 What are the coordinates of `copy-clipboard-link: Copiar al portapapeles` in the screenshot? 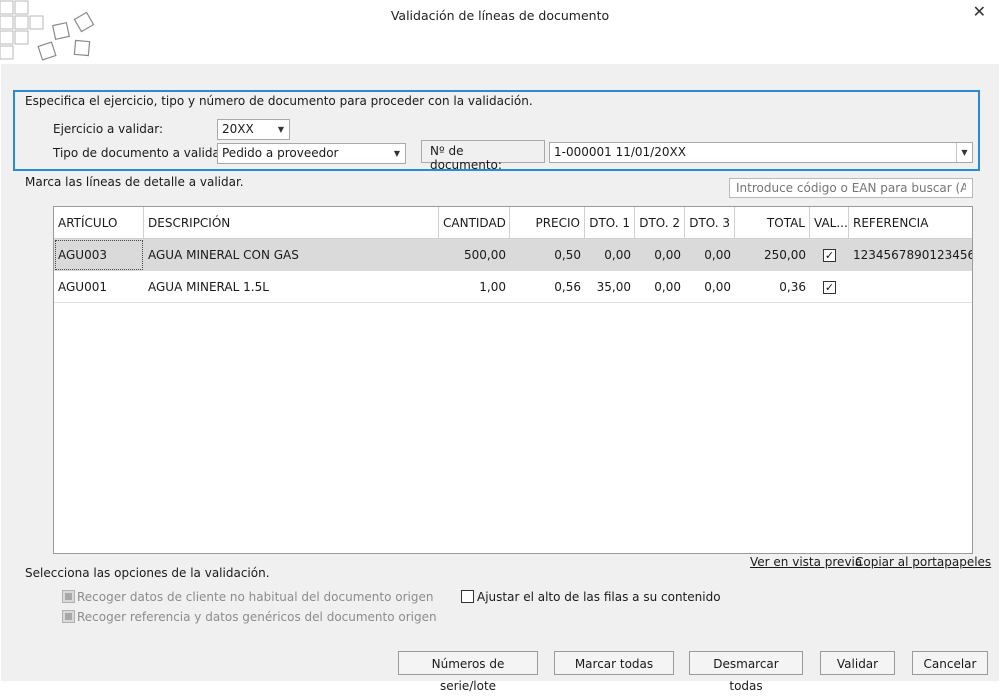 It's located at (923, 562).